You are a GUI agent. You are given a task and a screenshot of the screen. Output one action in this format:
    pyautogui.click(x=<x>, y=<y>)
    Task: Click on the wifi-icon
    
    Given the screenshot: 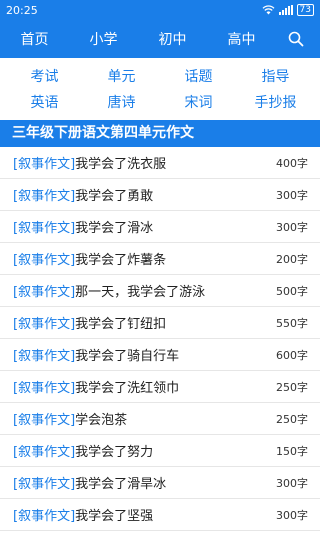 What is the action you would take?
    pyautogui.click(x=268, y=10)
    